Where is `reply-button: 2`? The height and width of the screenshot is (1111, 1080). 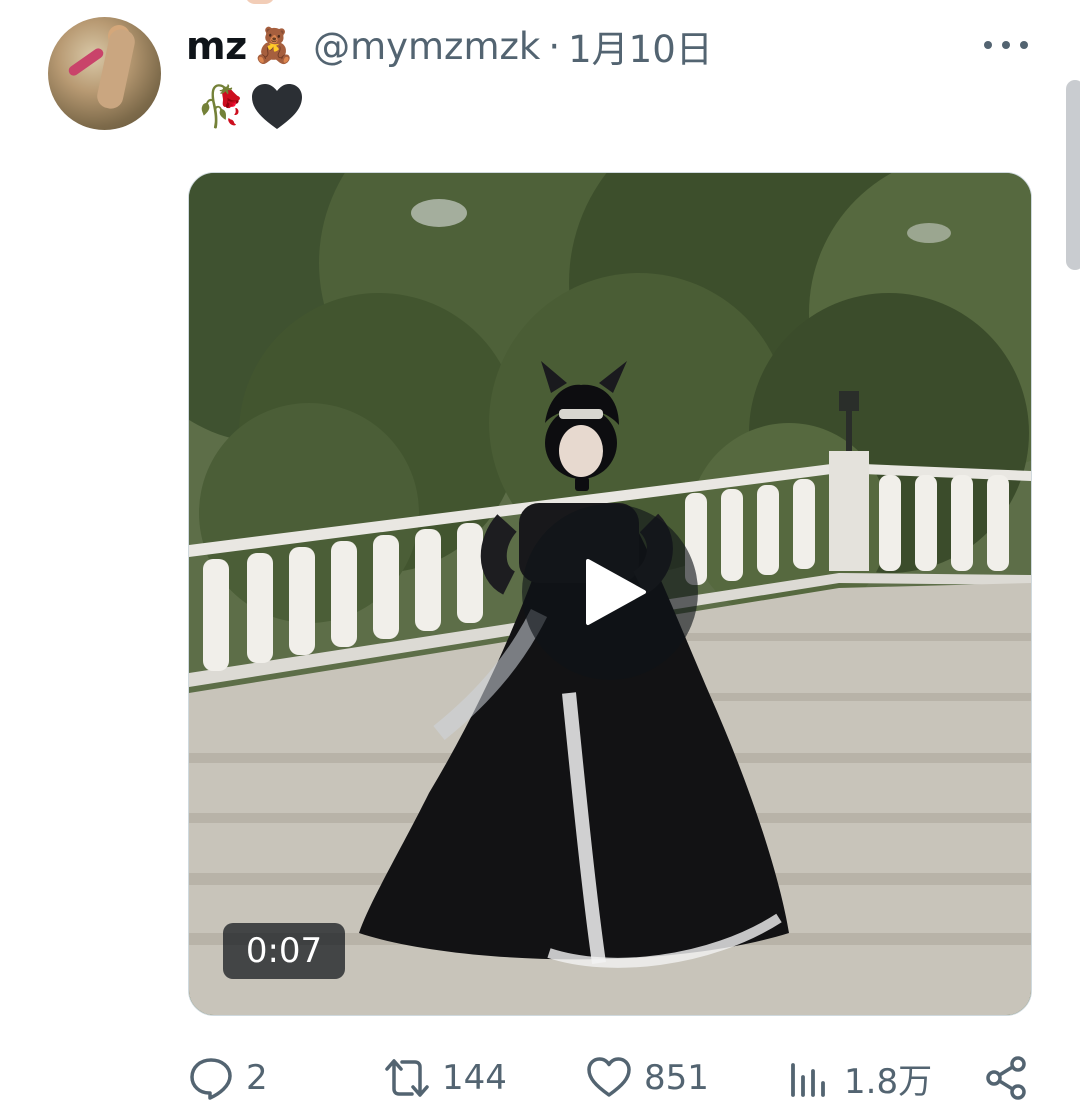 reply-button: 2 is located at coordinates (228, 1078).